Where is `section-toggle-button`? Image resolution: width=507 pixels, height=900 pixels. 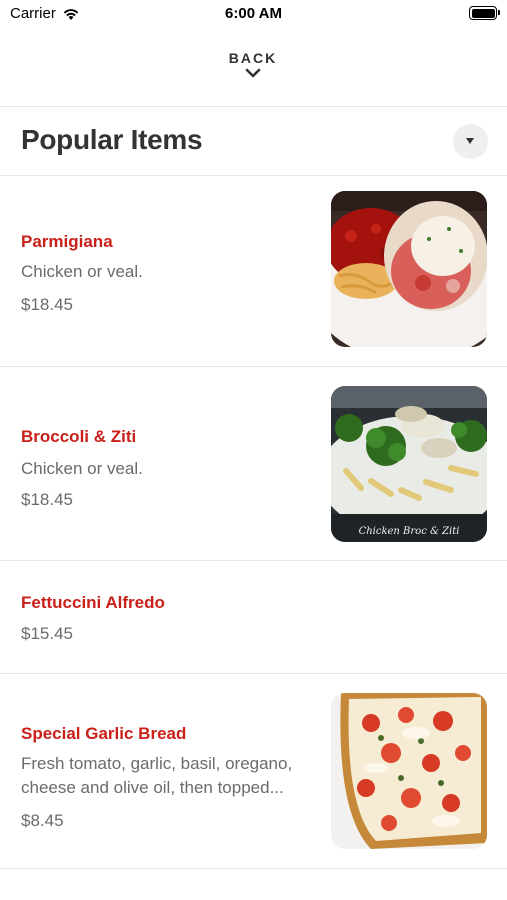 section-toggle-button is located at coordinates (470, 141).